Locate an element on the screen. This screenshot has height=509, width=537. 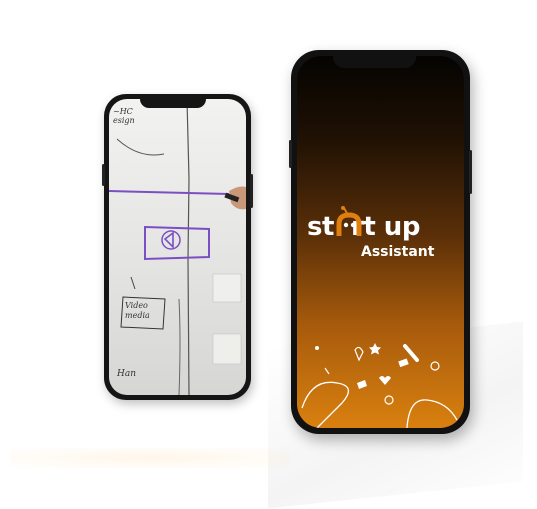
app-logo: st rt up is located at coordinates (382, 226).